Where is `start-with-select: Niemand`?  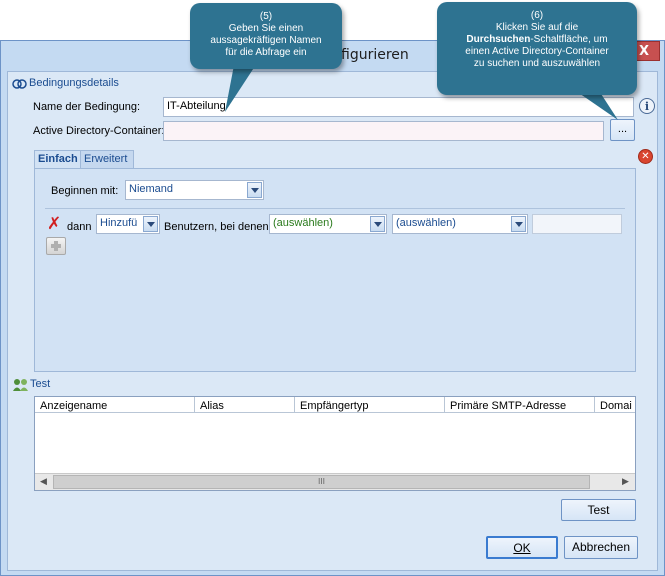 start-with-select: Niemand is located at coordinates (194, 190).